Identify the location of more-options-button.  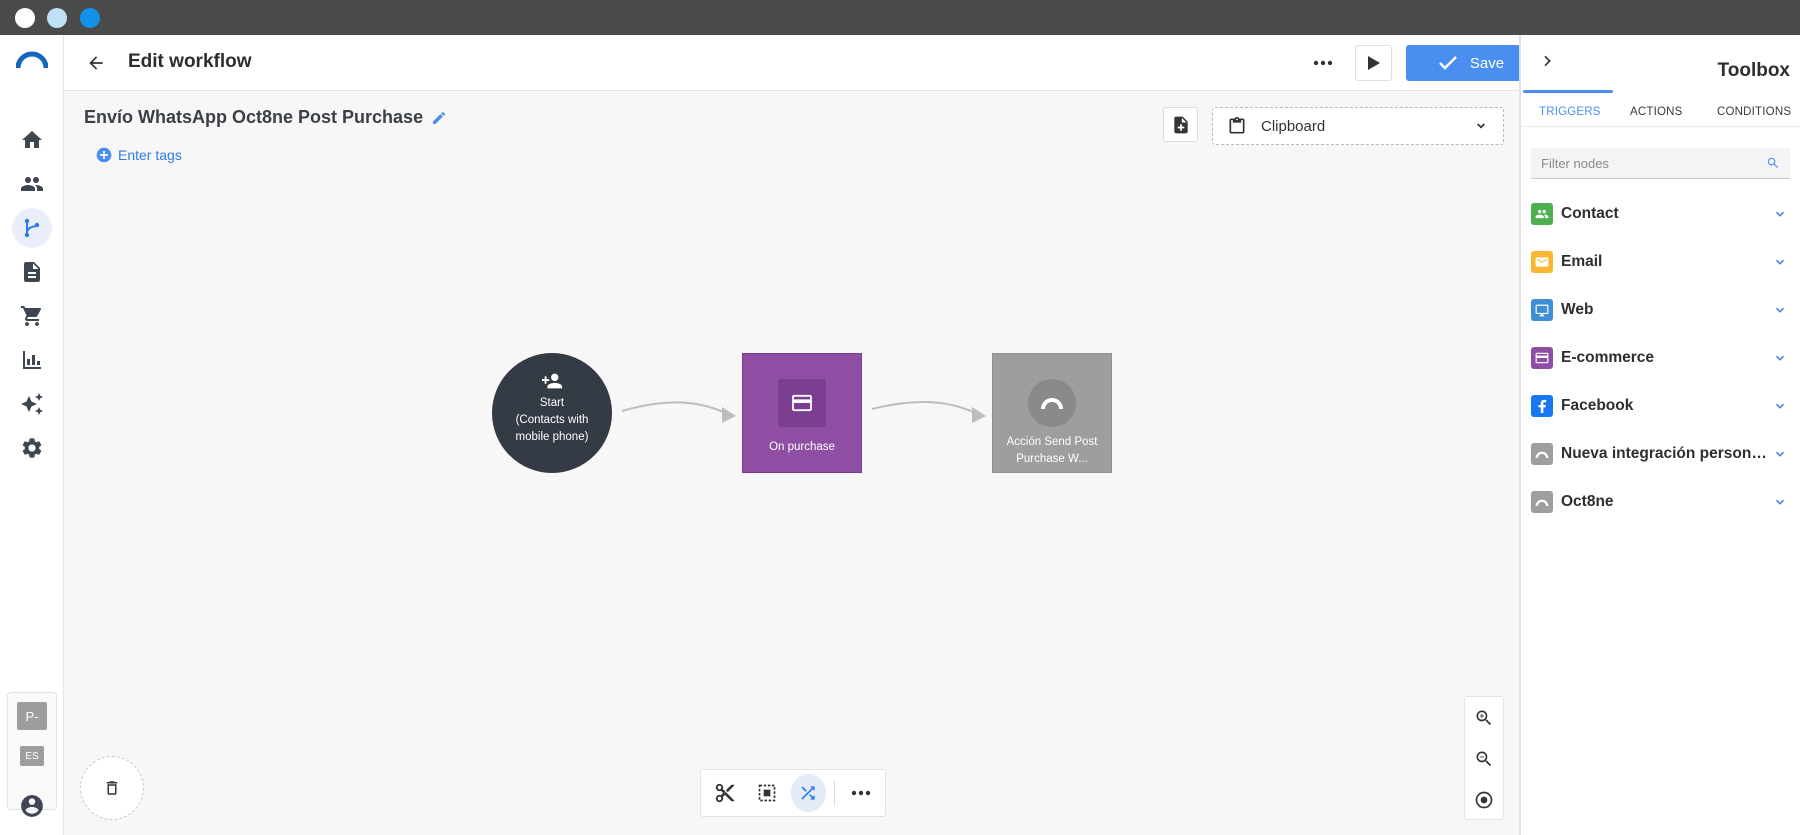
(1323, 63).